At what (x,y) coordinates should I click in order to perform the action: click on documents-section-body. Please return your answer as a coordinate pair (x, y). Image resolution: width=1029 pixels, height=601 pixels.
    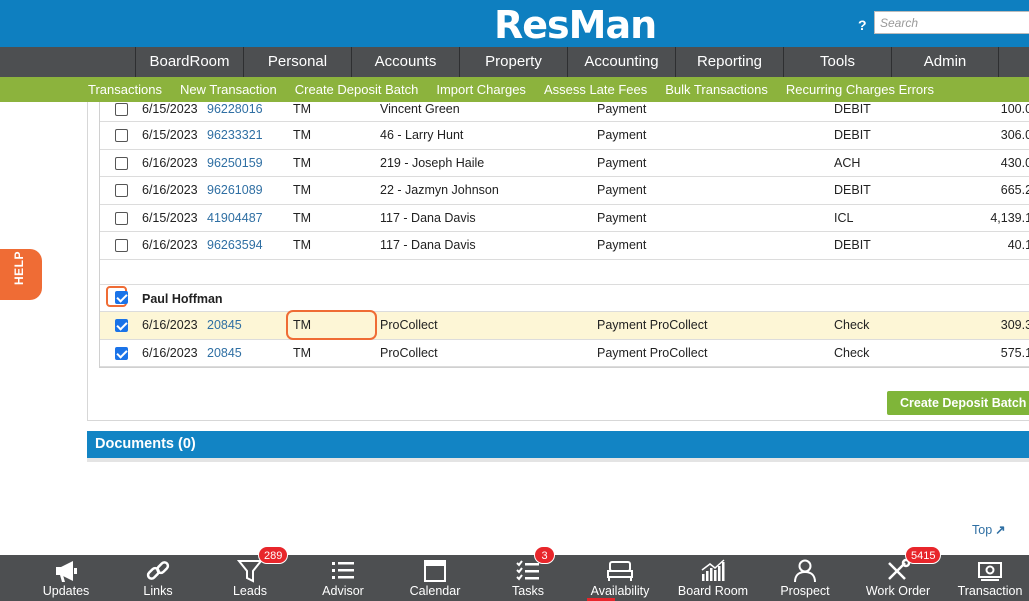
    Looking at the image, I should click on (558, 460).